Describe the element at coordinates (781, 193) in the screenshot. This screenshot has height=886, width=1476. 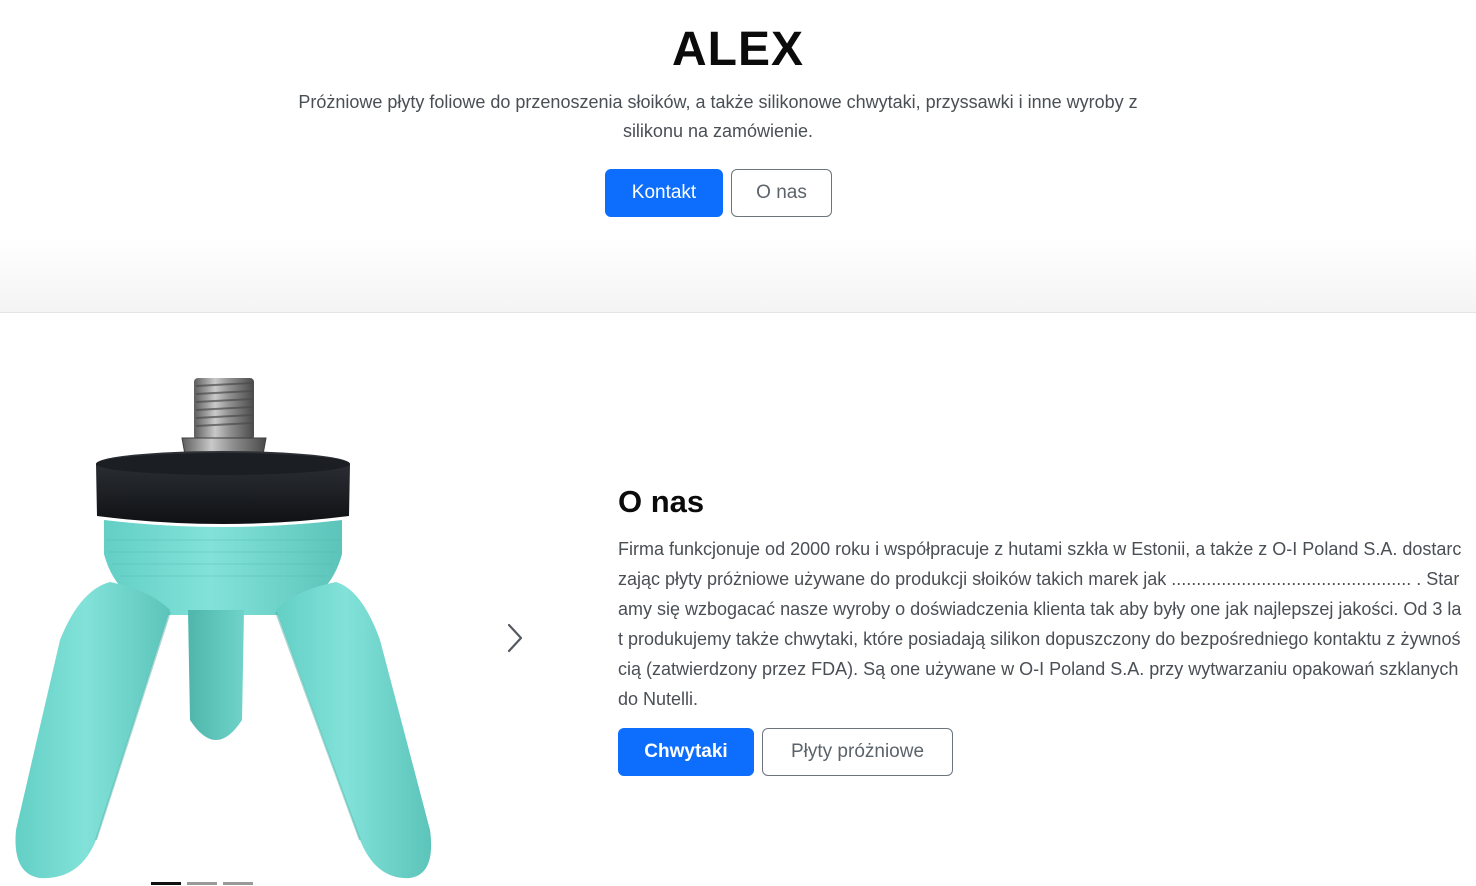
I see `about-us-button: O nas` at that location.